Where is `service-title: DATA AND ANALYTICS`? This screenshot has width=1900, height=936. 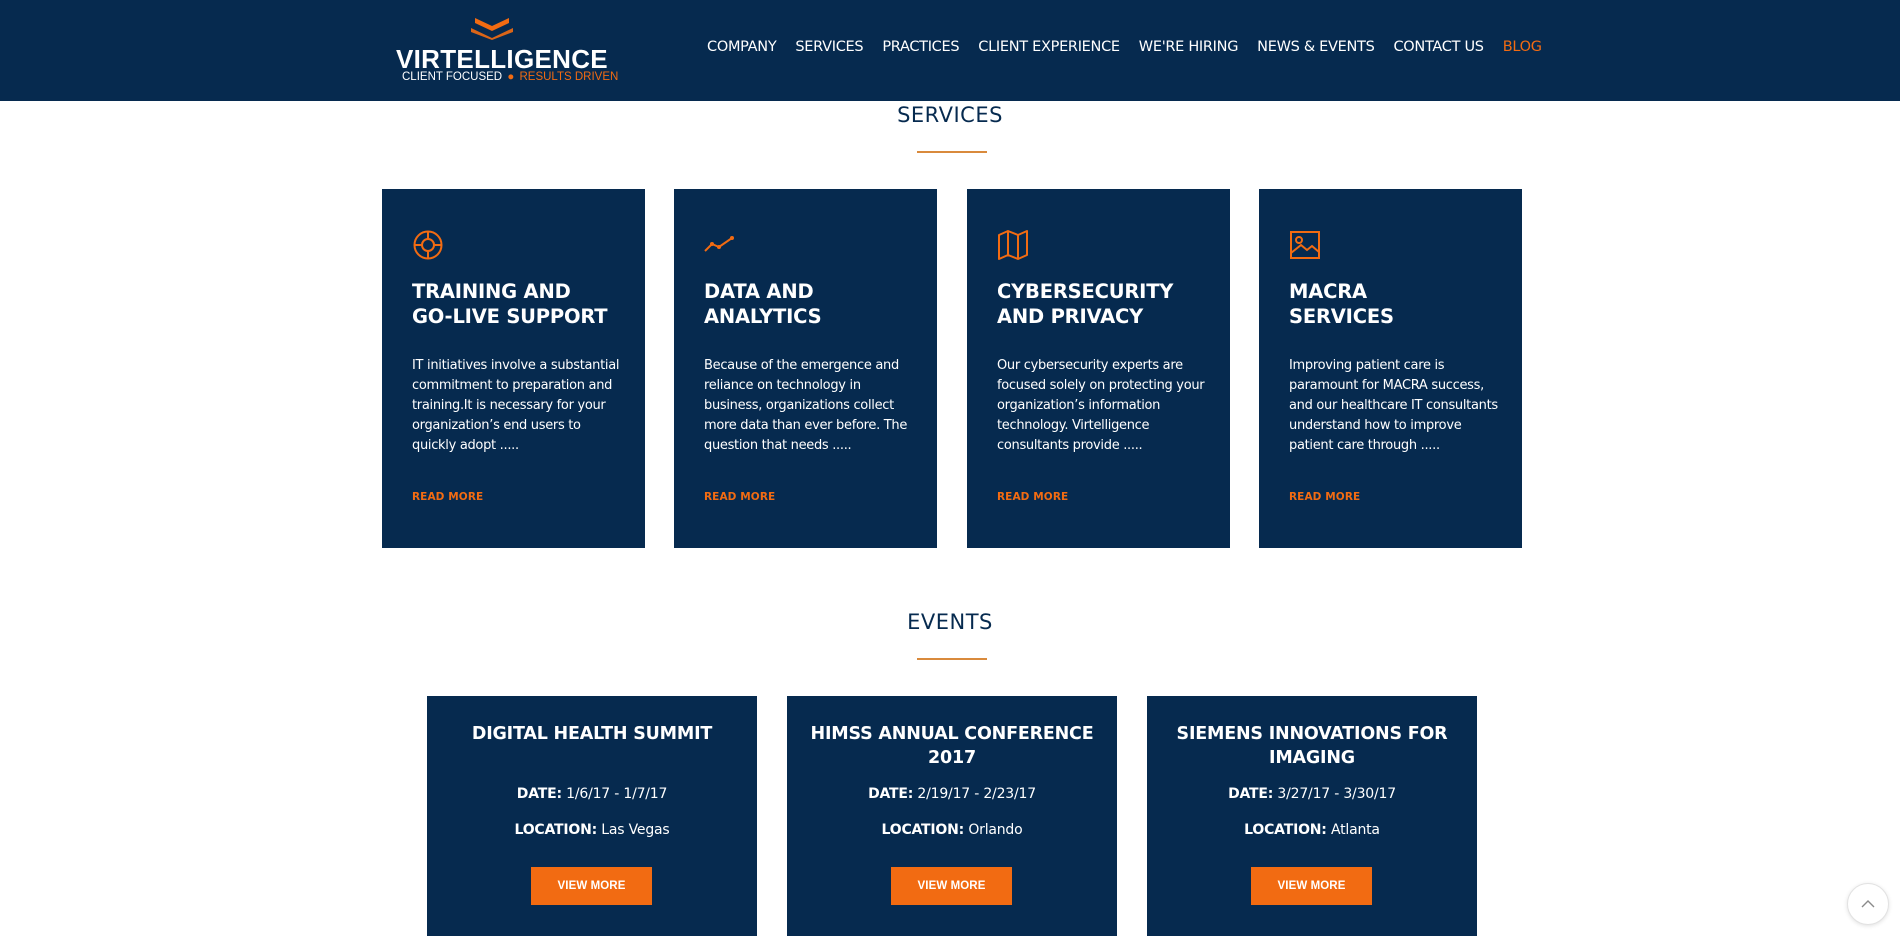 service-title: DATA AND ANALYTICS is located at coordinates (763, 304).